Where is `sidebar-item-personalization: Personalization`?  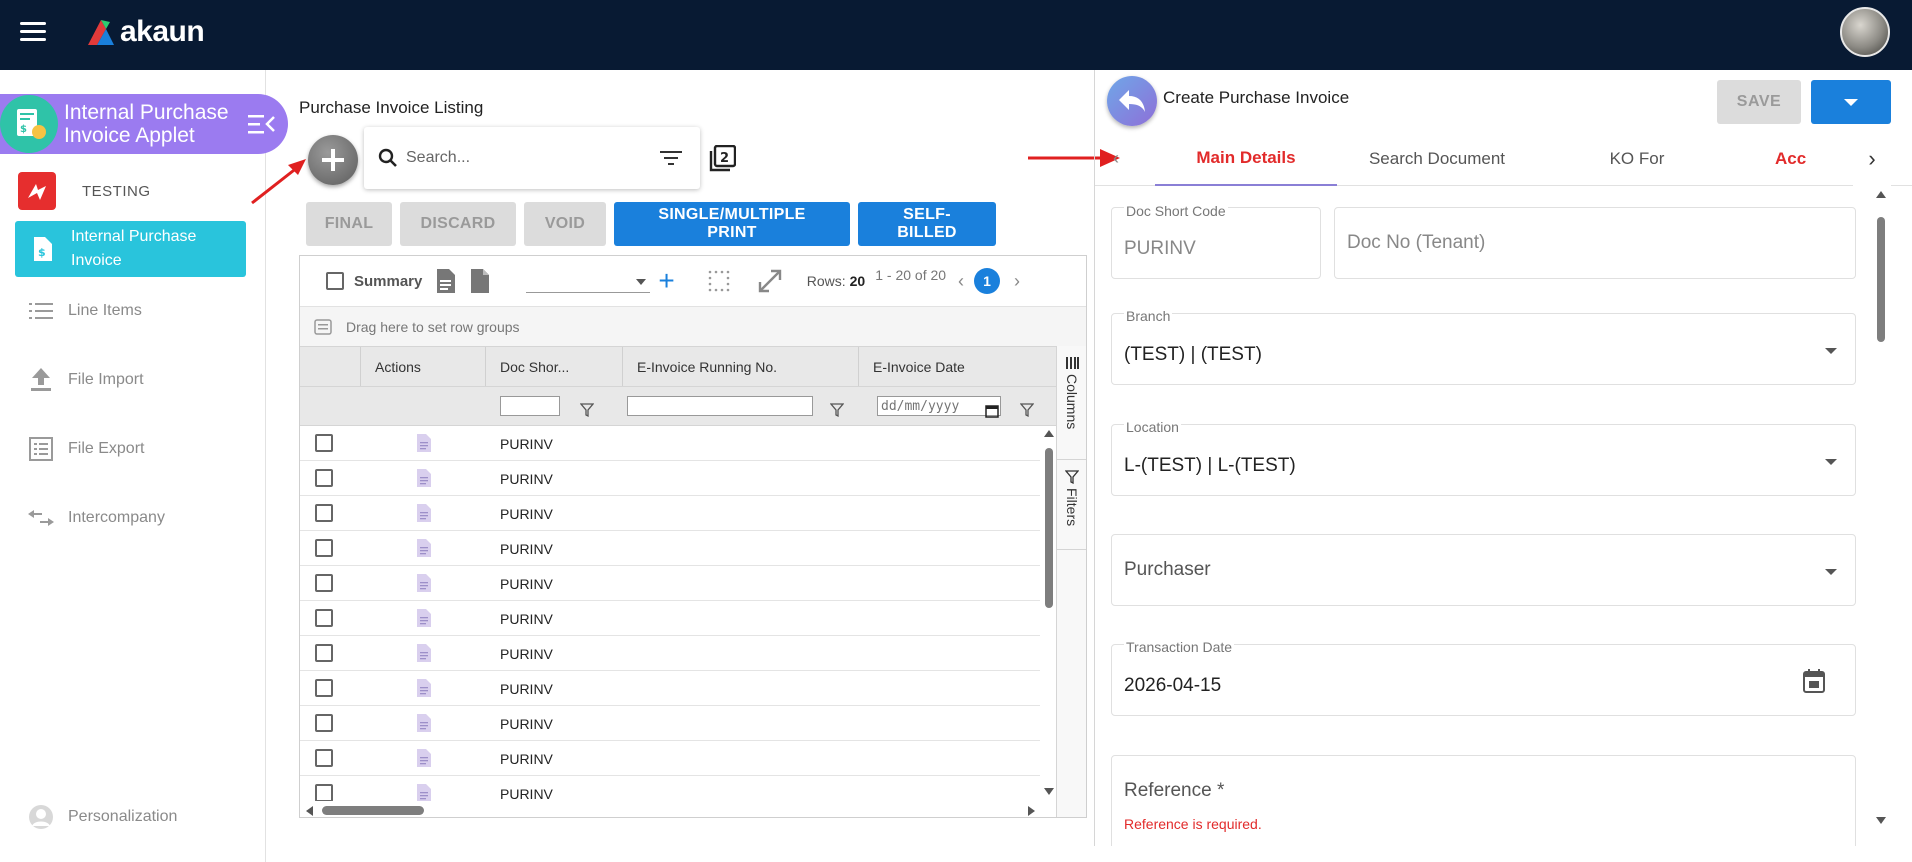
sidebar-item-personalization: Personalization is located at coordinates (102, 817).